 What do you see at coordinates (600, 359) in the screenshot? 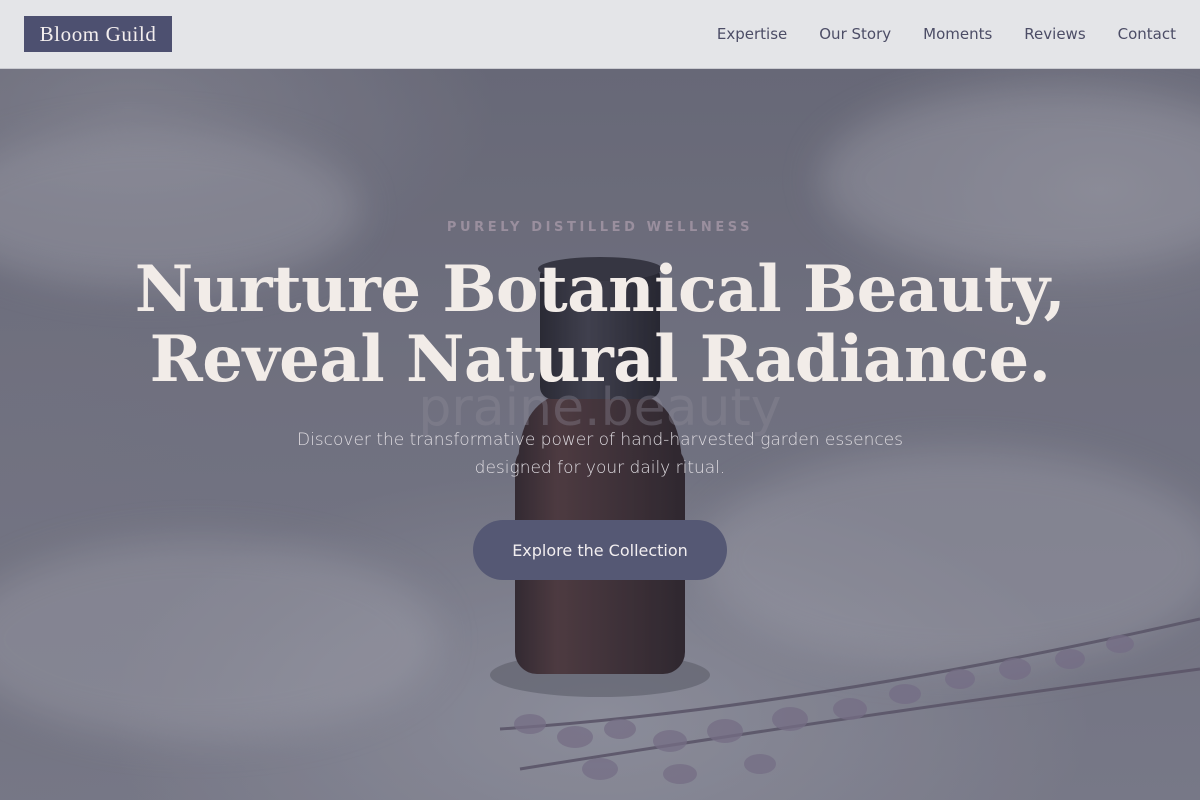
I see `headline-line-2: Reveal Natural Radiance.` at bounding box center [600, 359].